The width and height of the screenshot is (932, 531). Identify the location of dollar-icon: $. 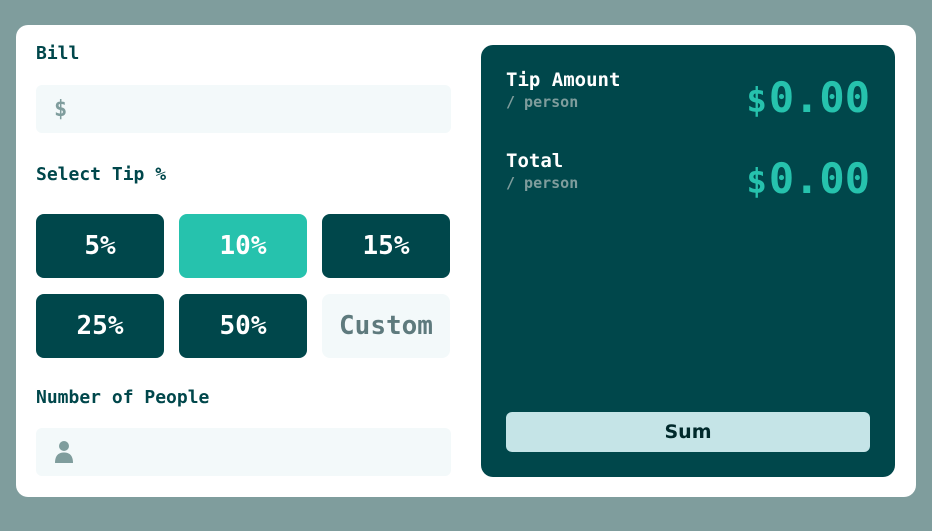
(61, 109).